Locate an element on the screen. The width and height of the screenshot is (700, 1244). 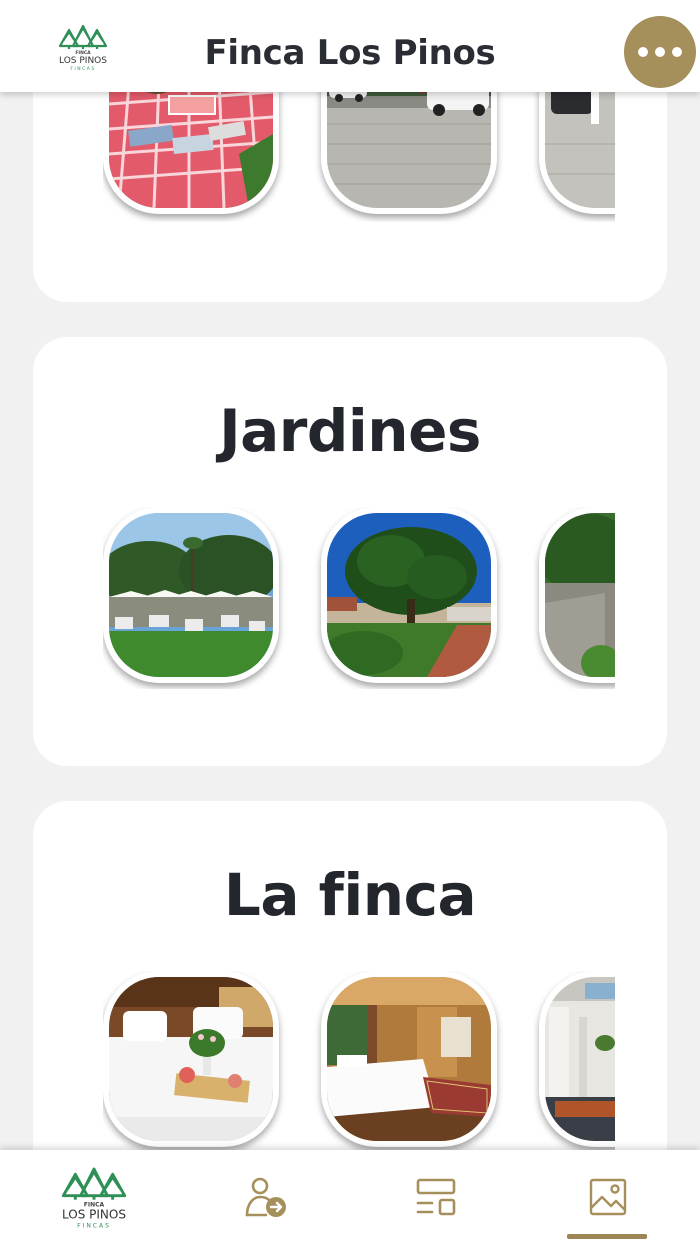
nav-gallery is located at coordinates (607, 1197).